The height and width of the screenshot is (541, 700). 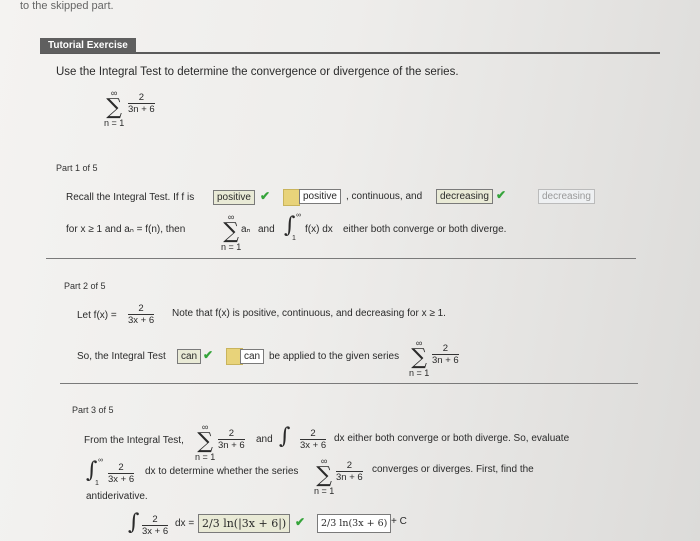 What do you see at coordinates (349, 471) in the screenshot?
I see `part3-series-fraction: 2 3n + 6` at bounding box center [349, 471].